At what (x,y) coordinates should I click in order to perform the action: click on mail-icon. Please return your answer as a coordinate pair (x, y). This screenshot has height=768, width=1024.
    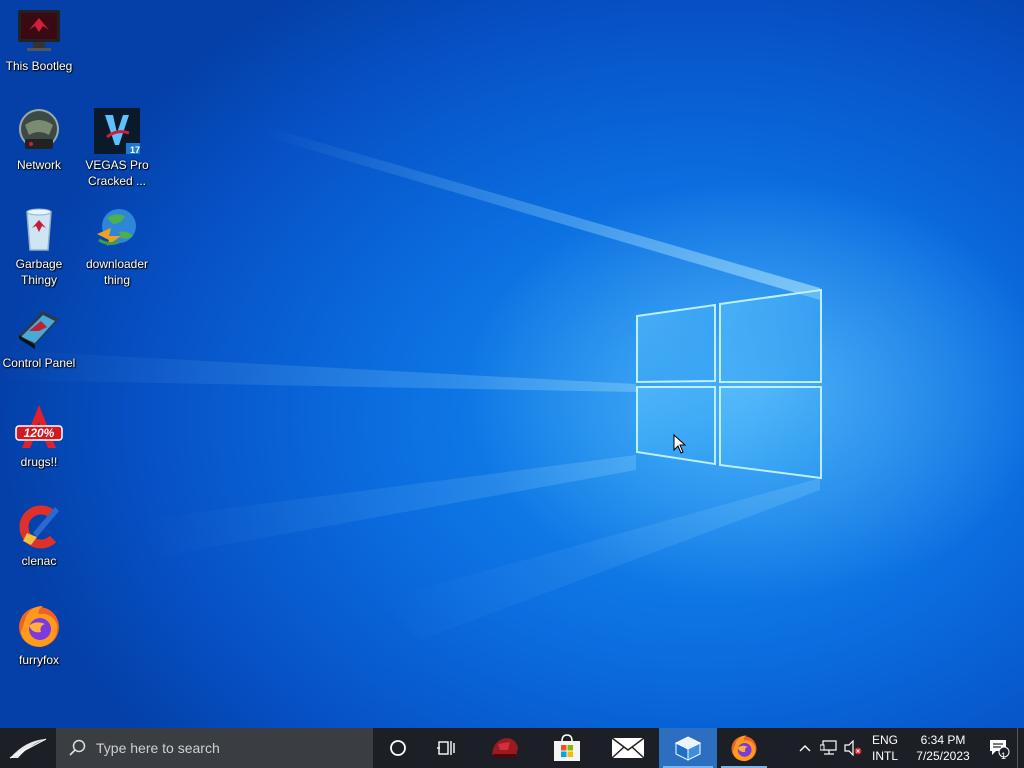
    Looking at the image, I should click on (628, 748).